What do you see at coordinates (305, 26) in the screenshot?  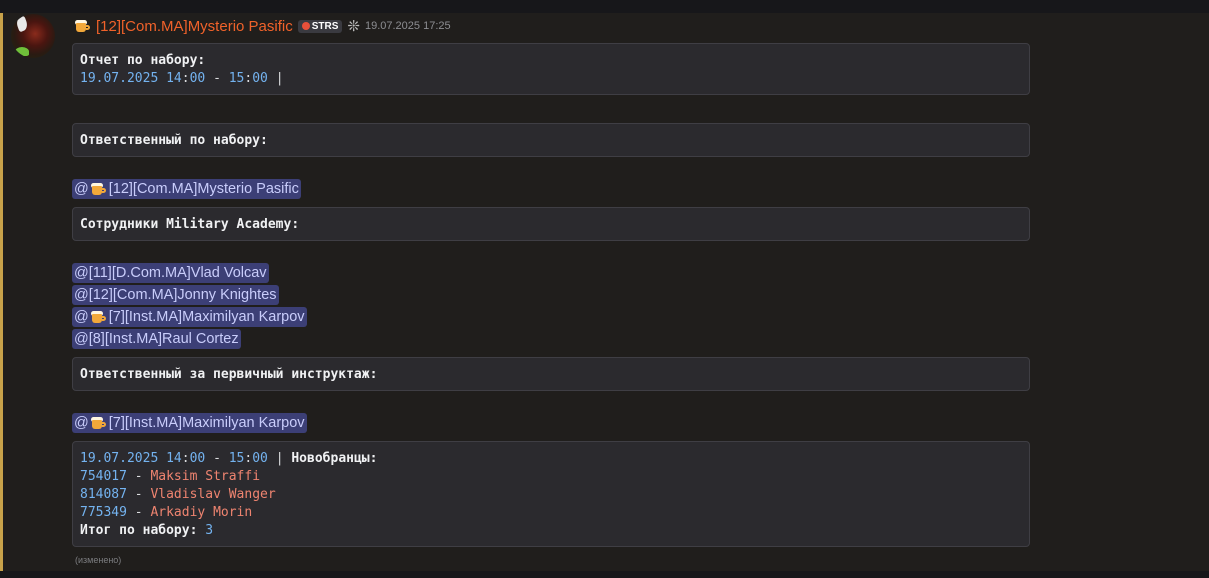 I see `tag-flame-icon` at bounding box center [305, 26].